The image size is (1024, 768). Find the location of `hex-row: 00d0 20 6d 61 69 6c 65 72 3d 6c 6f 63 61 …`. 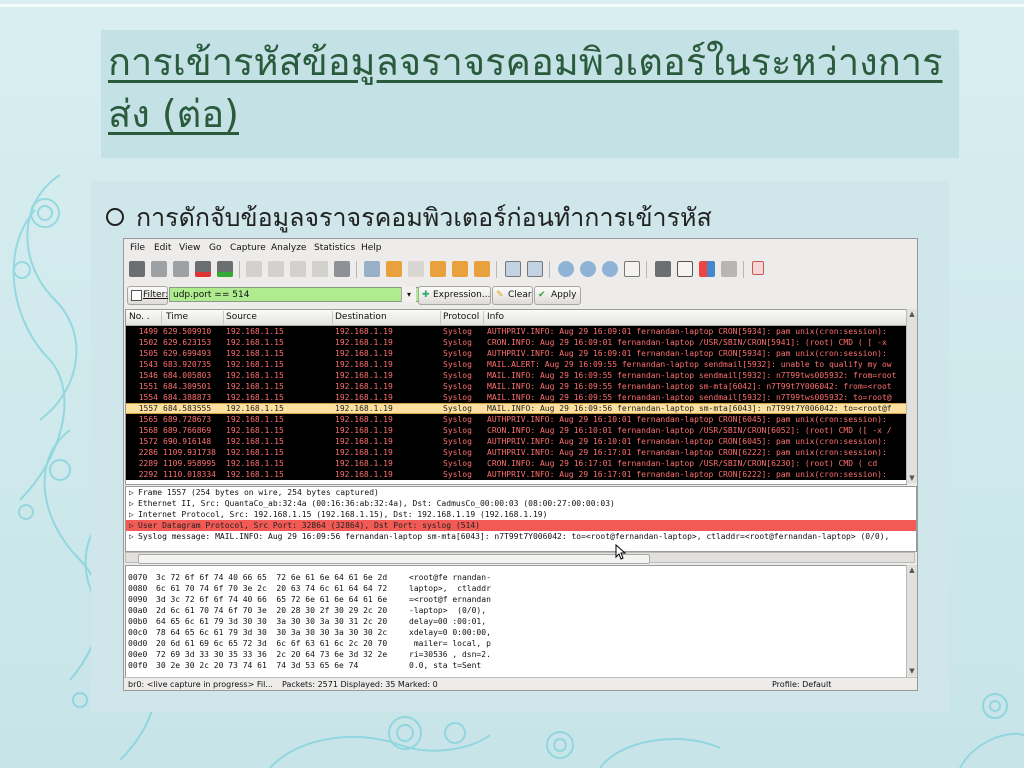

hex-row: 00d0 20 6d 61 69 6c 65 72 3d 6c 6f 63 61 … is located at coordinates (516, 643).